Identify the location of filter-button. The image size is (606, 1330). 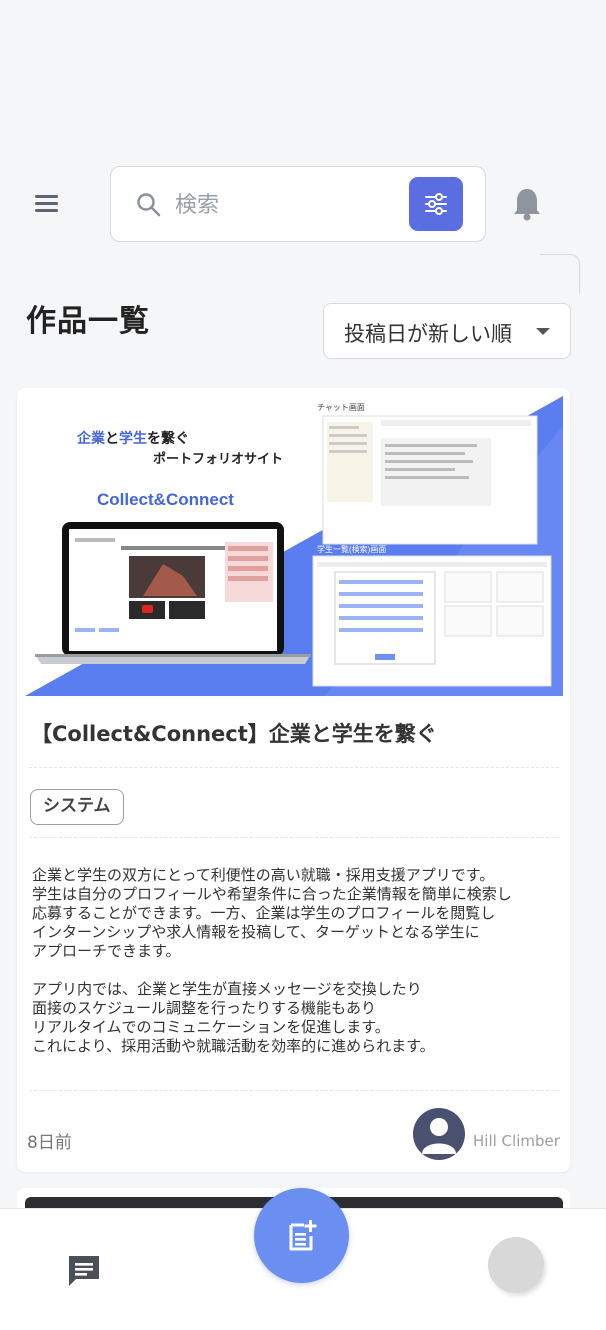
(436, 204).